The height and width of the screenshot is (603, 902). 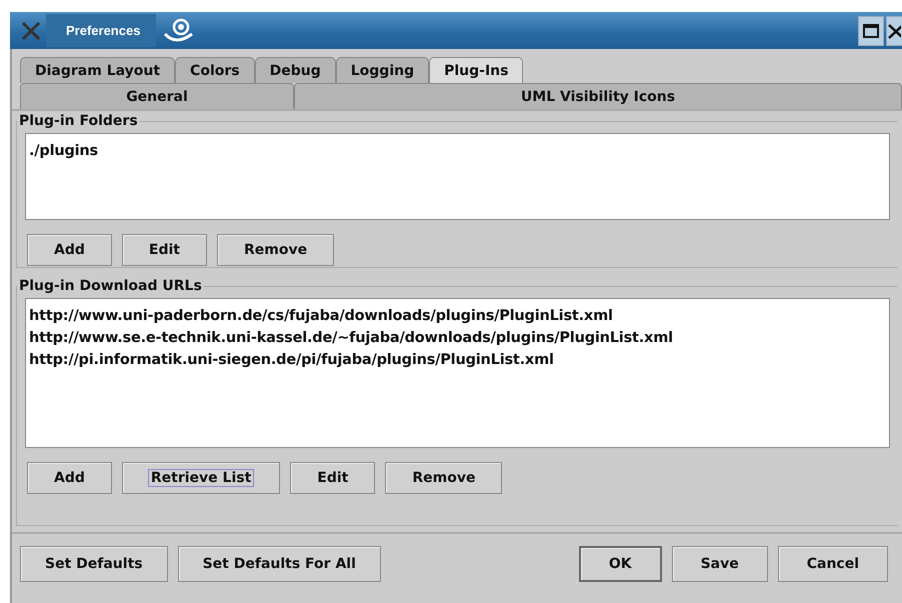 I want to click on dialog-button: OK, so click(x=620, y=564).